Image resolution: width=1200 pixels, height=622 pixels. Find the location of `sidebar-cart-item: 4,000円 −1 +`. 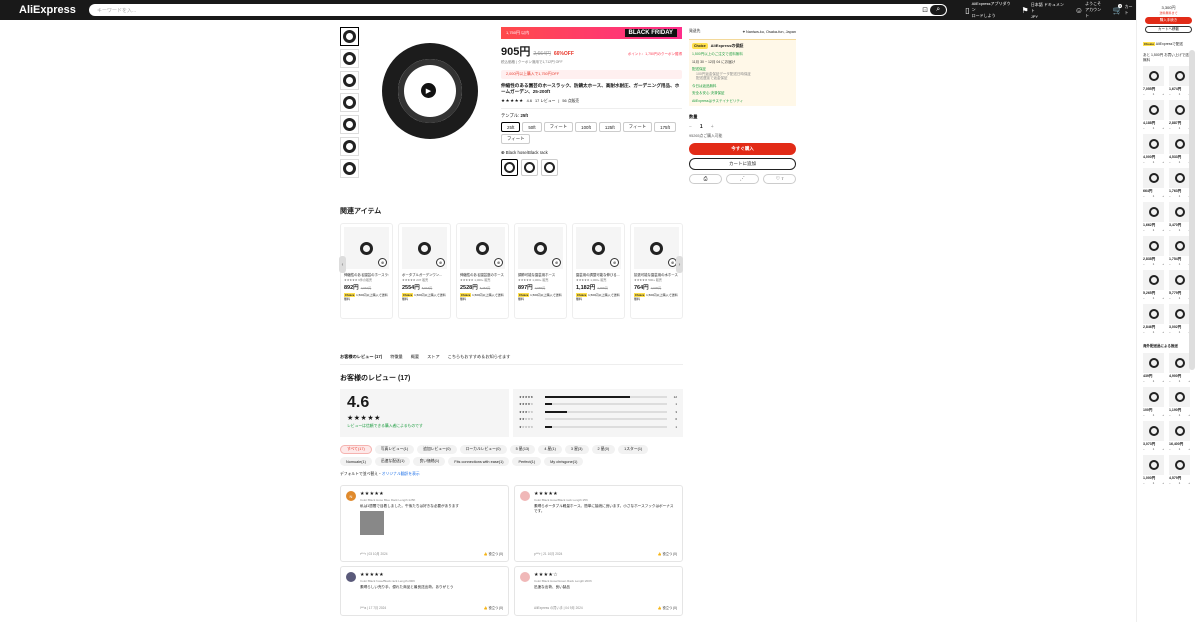

sidebar-cart-item: 4,000円 −1 + is located at coordinates (1153, 149).